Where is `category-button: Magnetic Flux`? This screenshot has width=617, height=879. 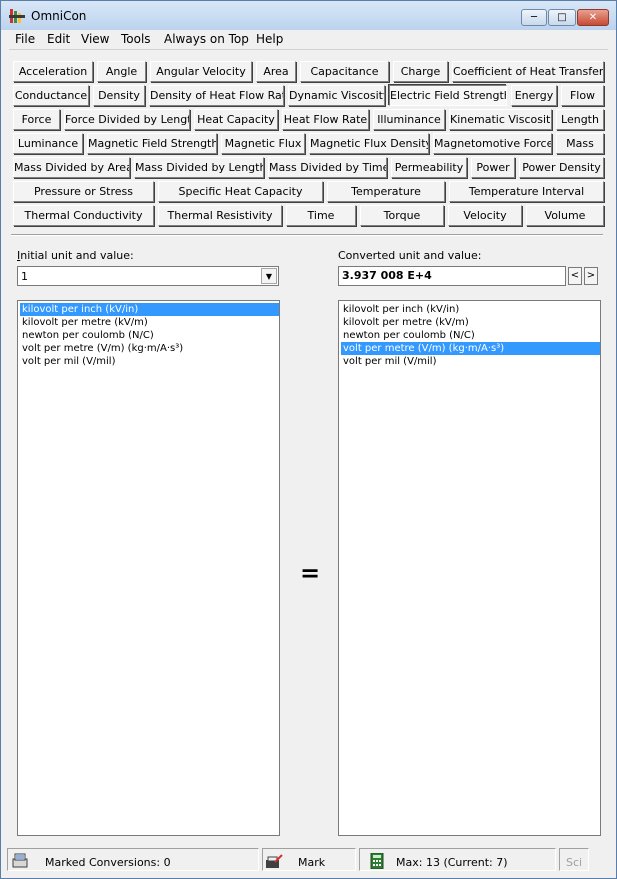 category-button: Magnetic Flux is located at coordinates (263, 143).